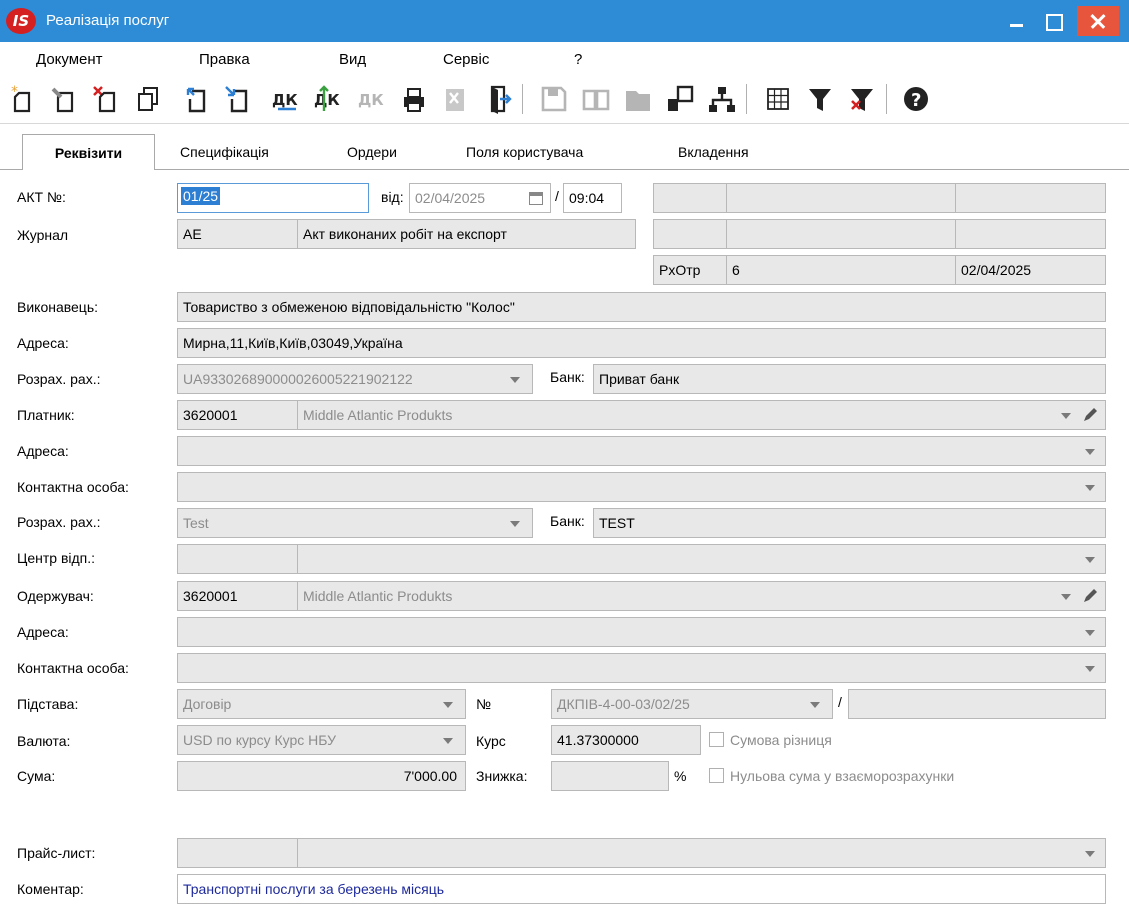 This screenshot has width=1129, height=920. Describe the element at coordinates (641, 668) in the screenshot. I see `receiver-contact-select` at that location.